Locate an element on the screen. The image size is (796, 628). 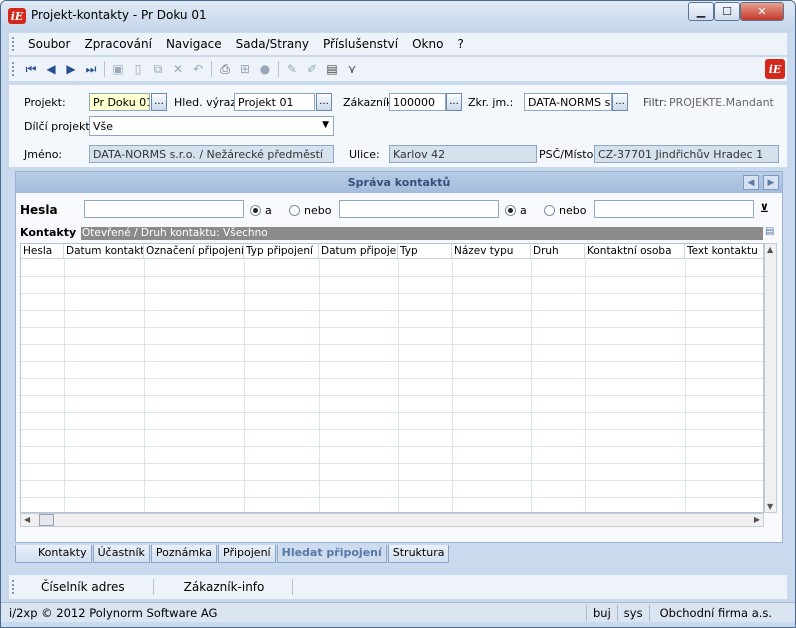
menu-help: ? is located at coordinates (460, 44).